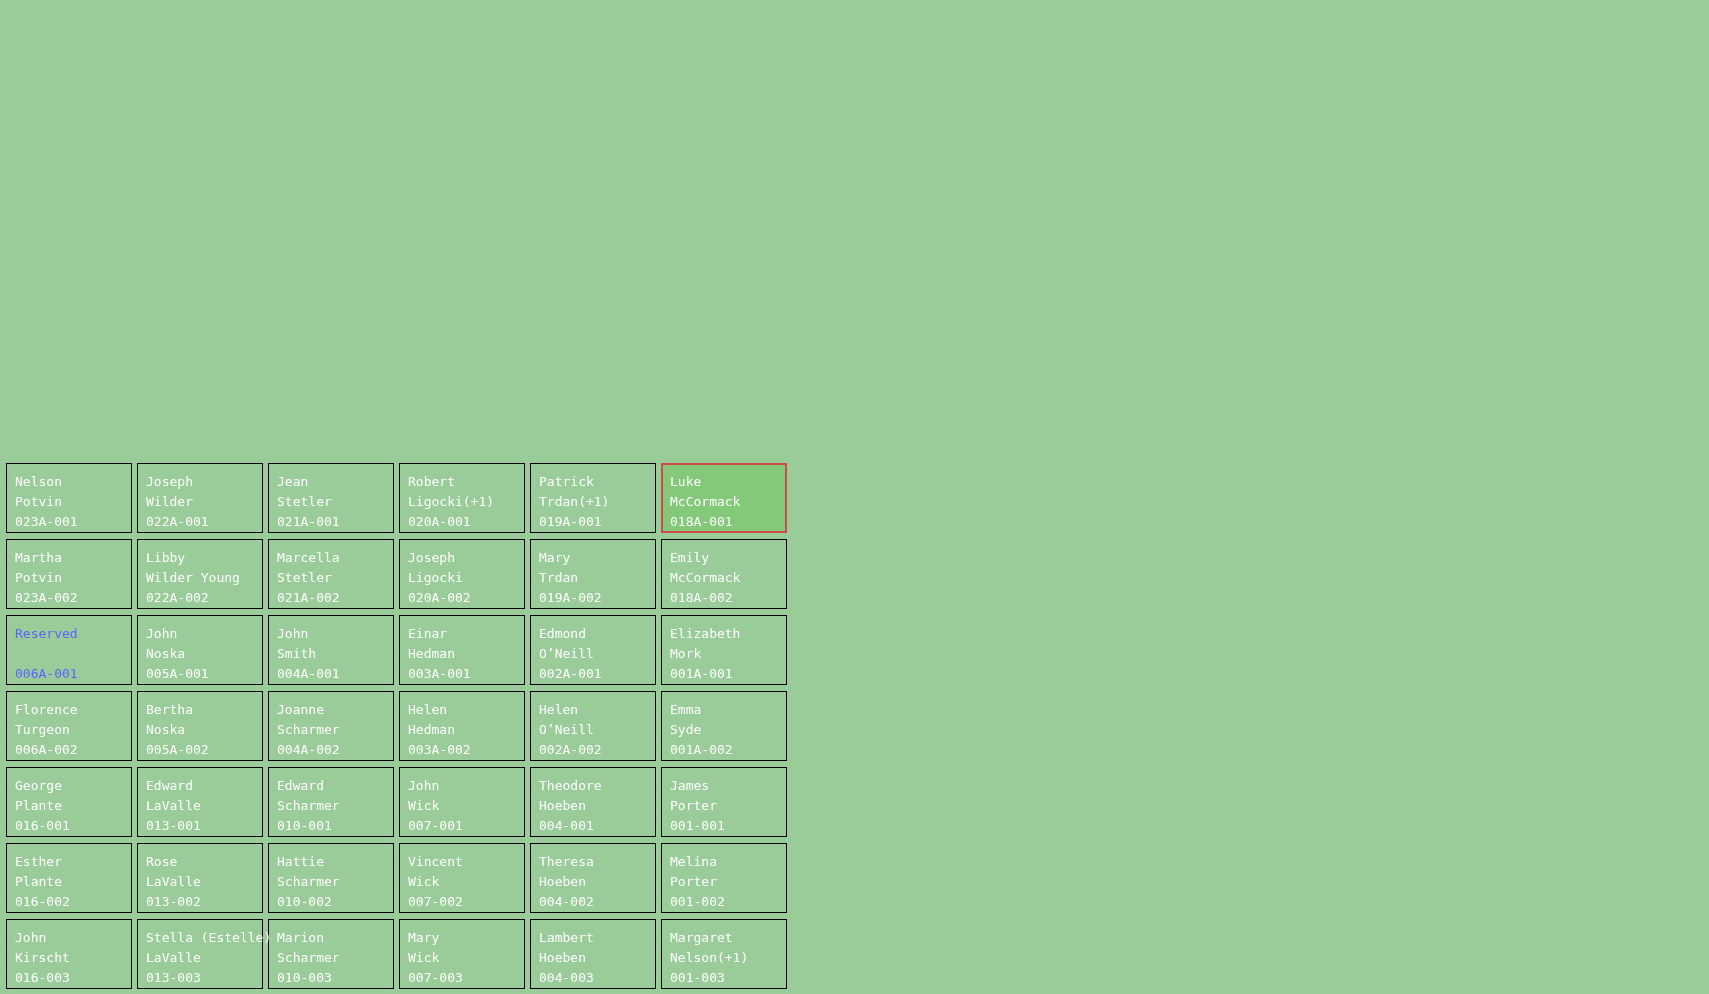  What do you see at coordinates (200, 574) in the screenshot?
I see `plot-tile: Libby Wilder Young 022A-002` at bounding box center [200, 574].